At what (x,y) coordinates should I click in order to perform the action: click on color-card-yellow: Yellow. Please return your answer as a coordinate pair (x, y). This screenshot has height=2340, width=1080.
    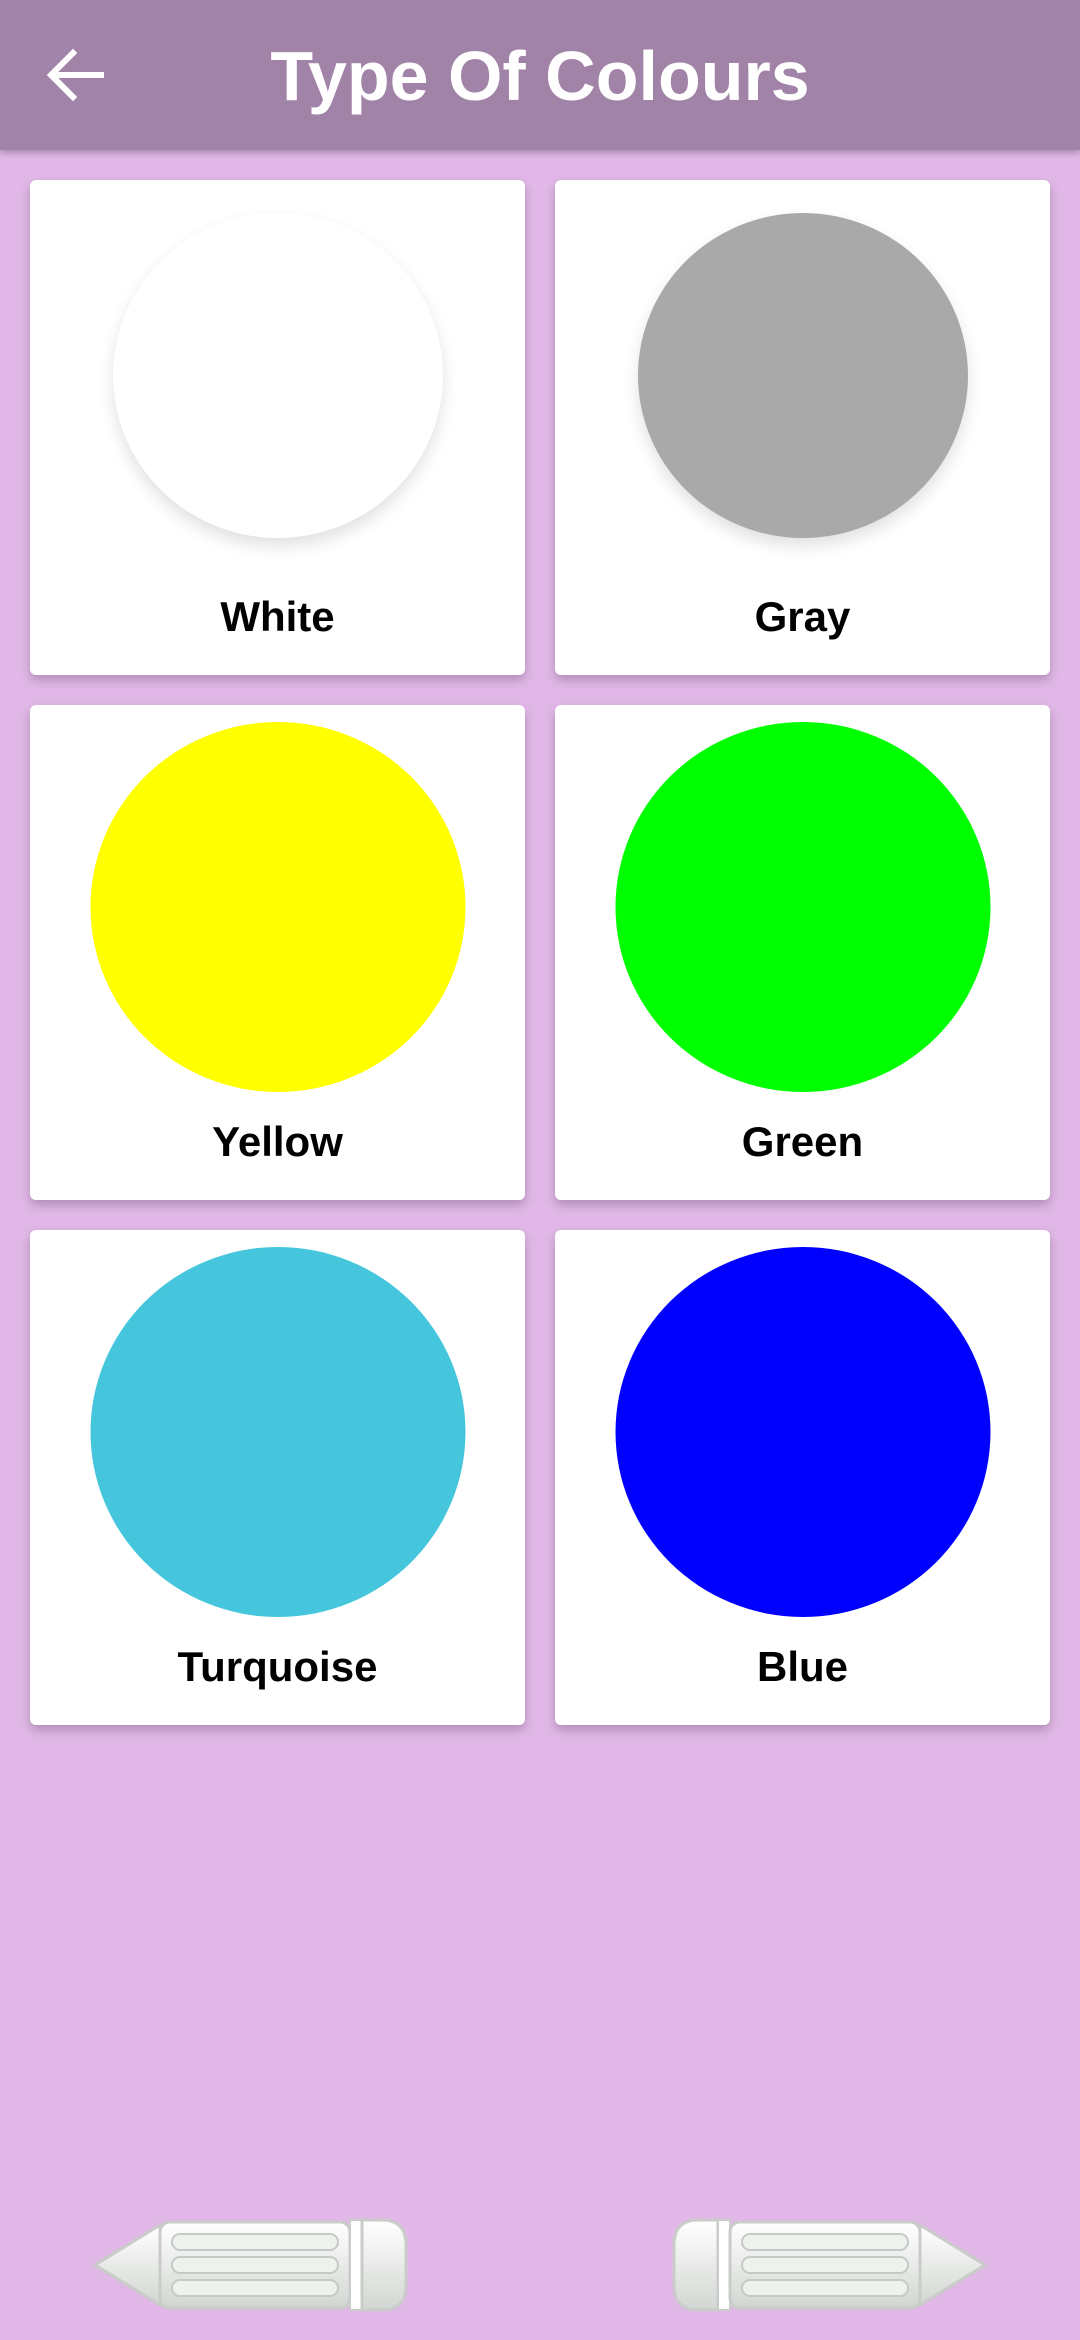
    Looking at the image, I should click on (277, 952).